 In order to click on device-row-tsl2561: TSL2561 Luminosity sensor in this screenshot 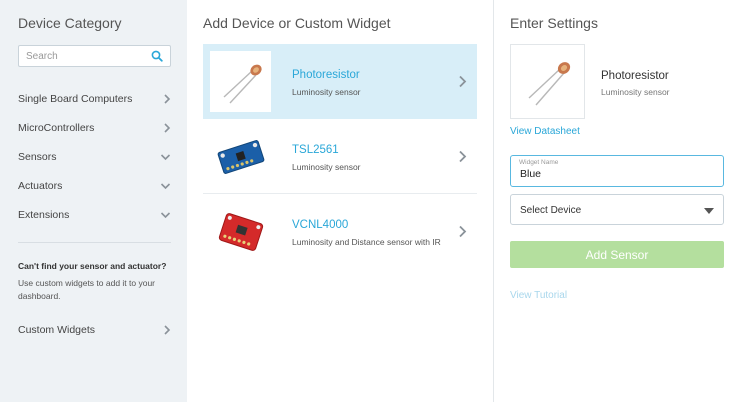, I will do `click(340, 156)`.